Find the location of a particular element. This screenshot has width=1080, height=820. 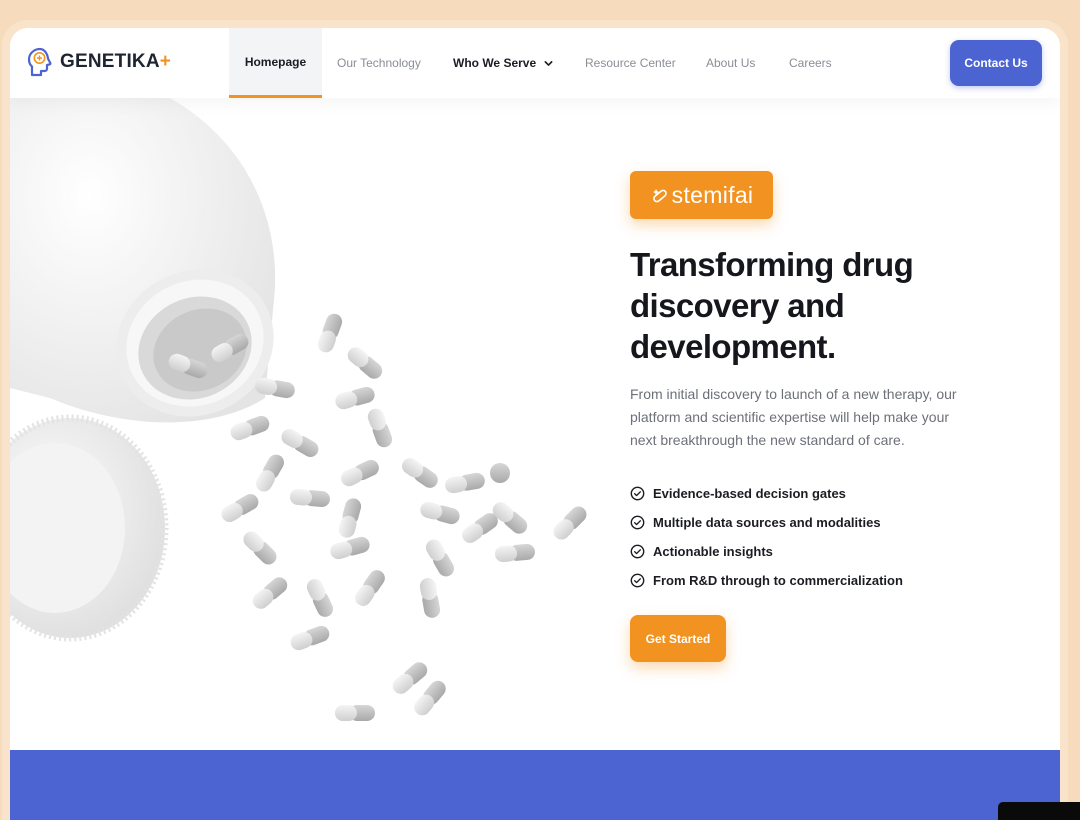

feature-item: From R&D through to commercialization is located at coordinates (820, 580).